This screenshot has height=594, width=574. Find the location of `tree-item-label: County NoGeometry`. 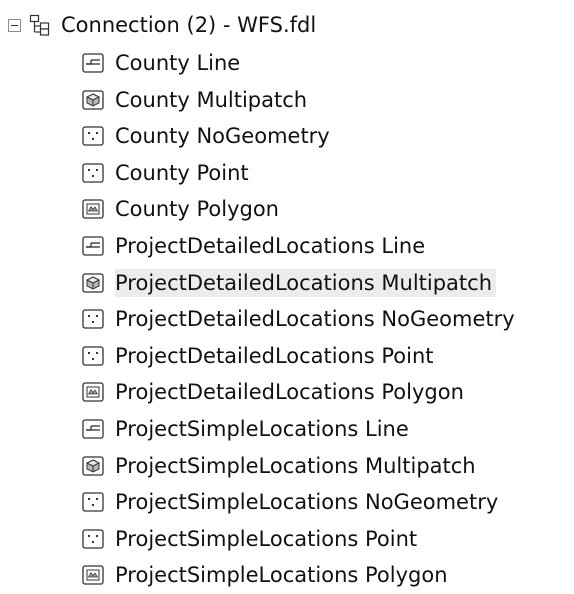

tree-item-label: County NoGeometry is located at coordinates (222, 136).